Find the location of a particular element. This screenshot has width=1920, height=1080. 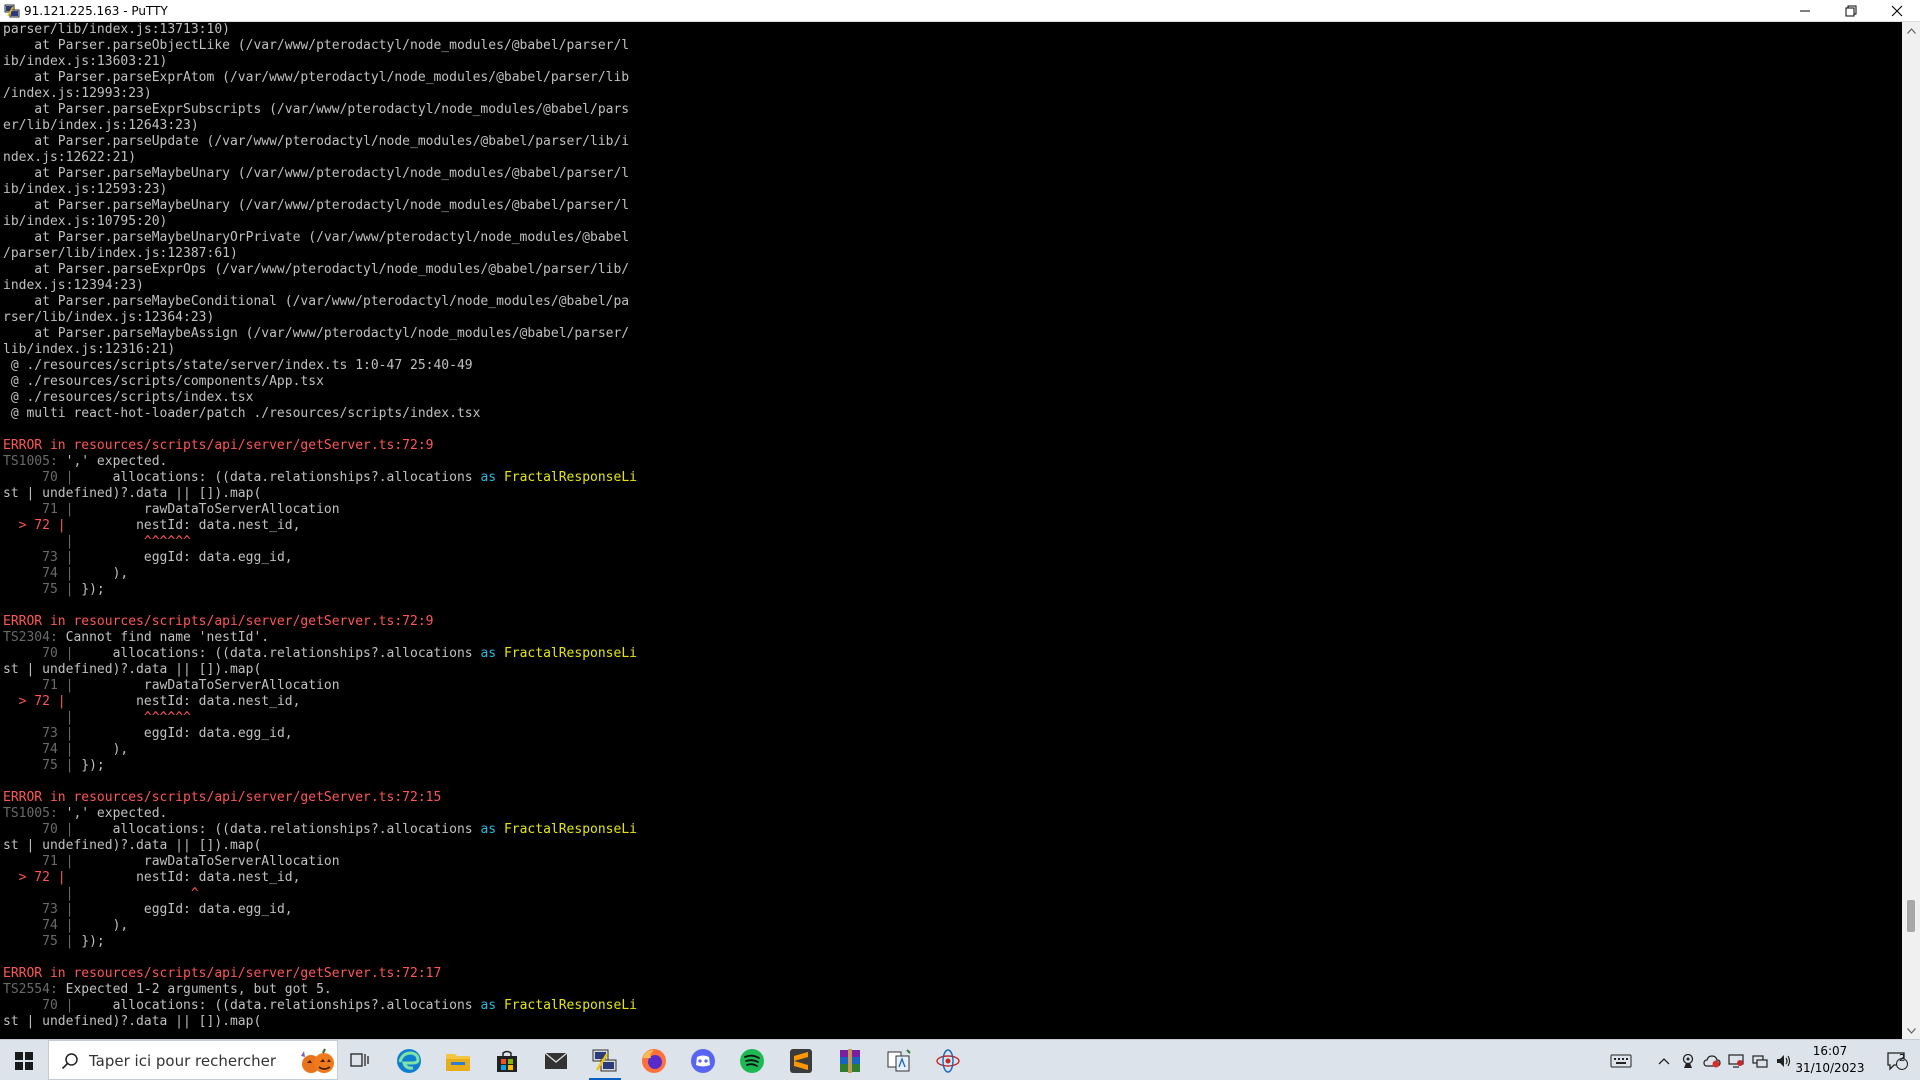

input-method-indicator is located at coordinates (1621, 1060).